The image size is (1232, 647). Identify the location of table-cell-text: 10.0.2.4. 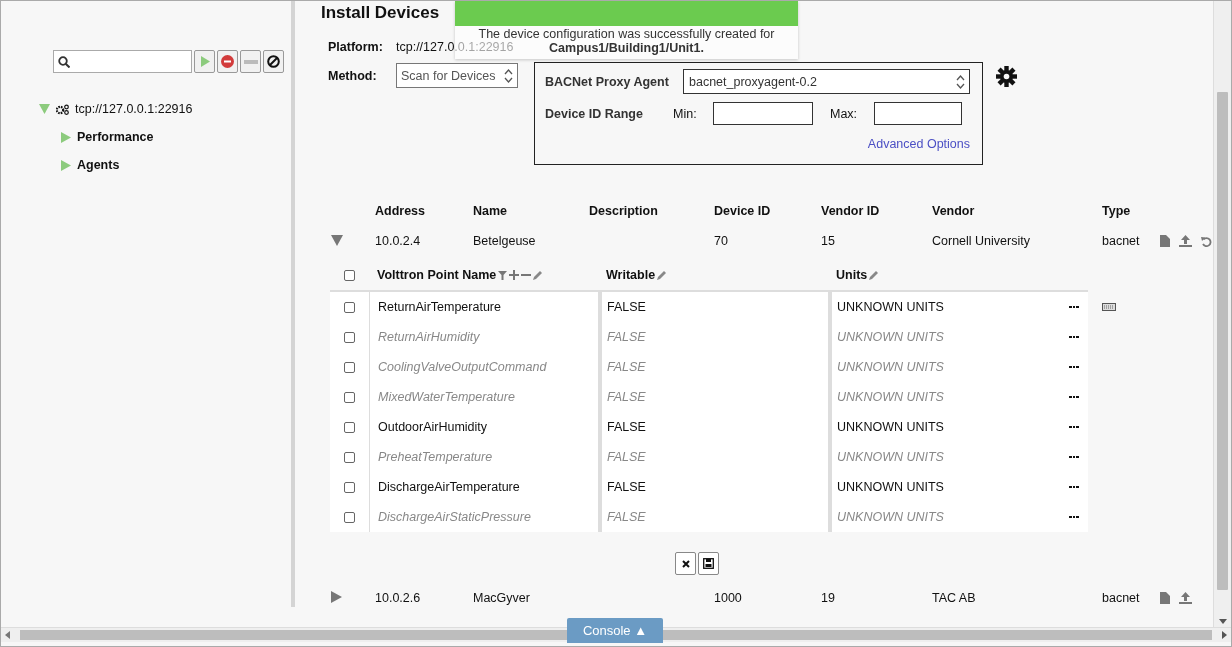
(398, 241).